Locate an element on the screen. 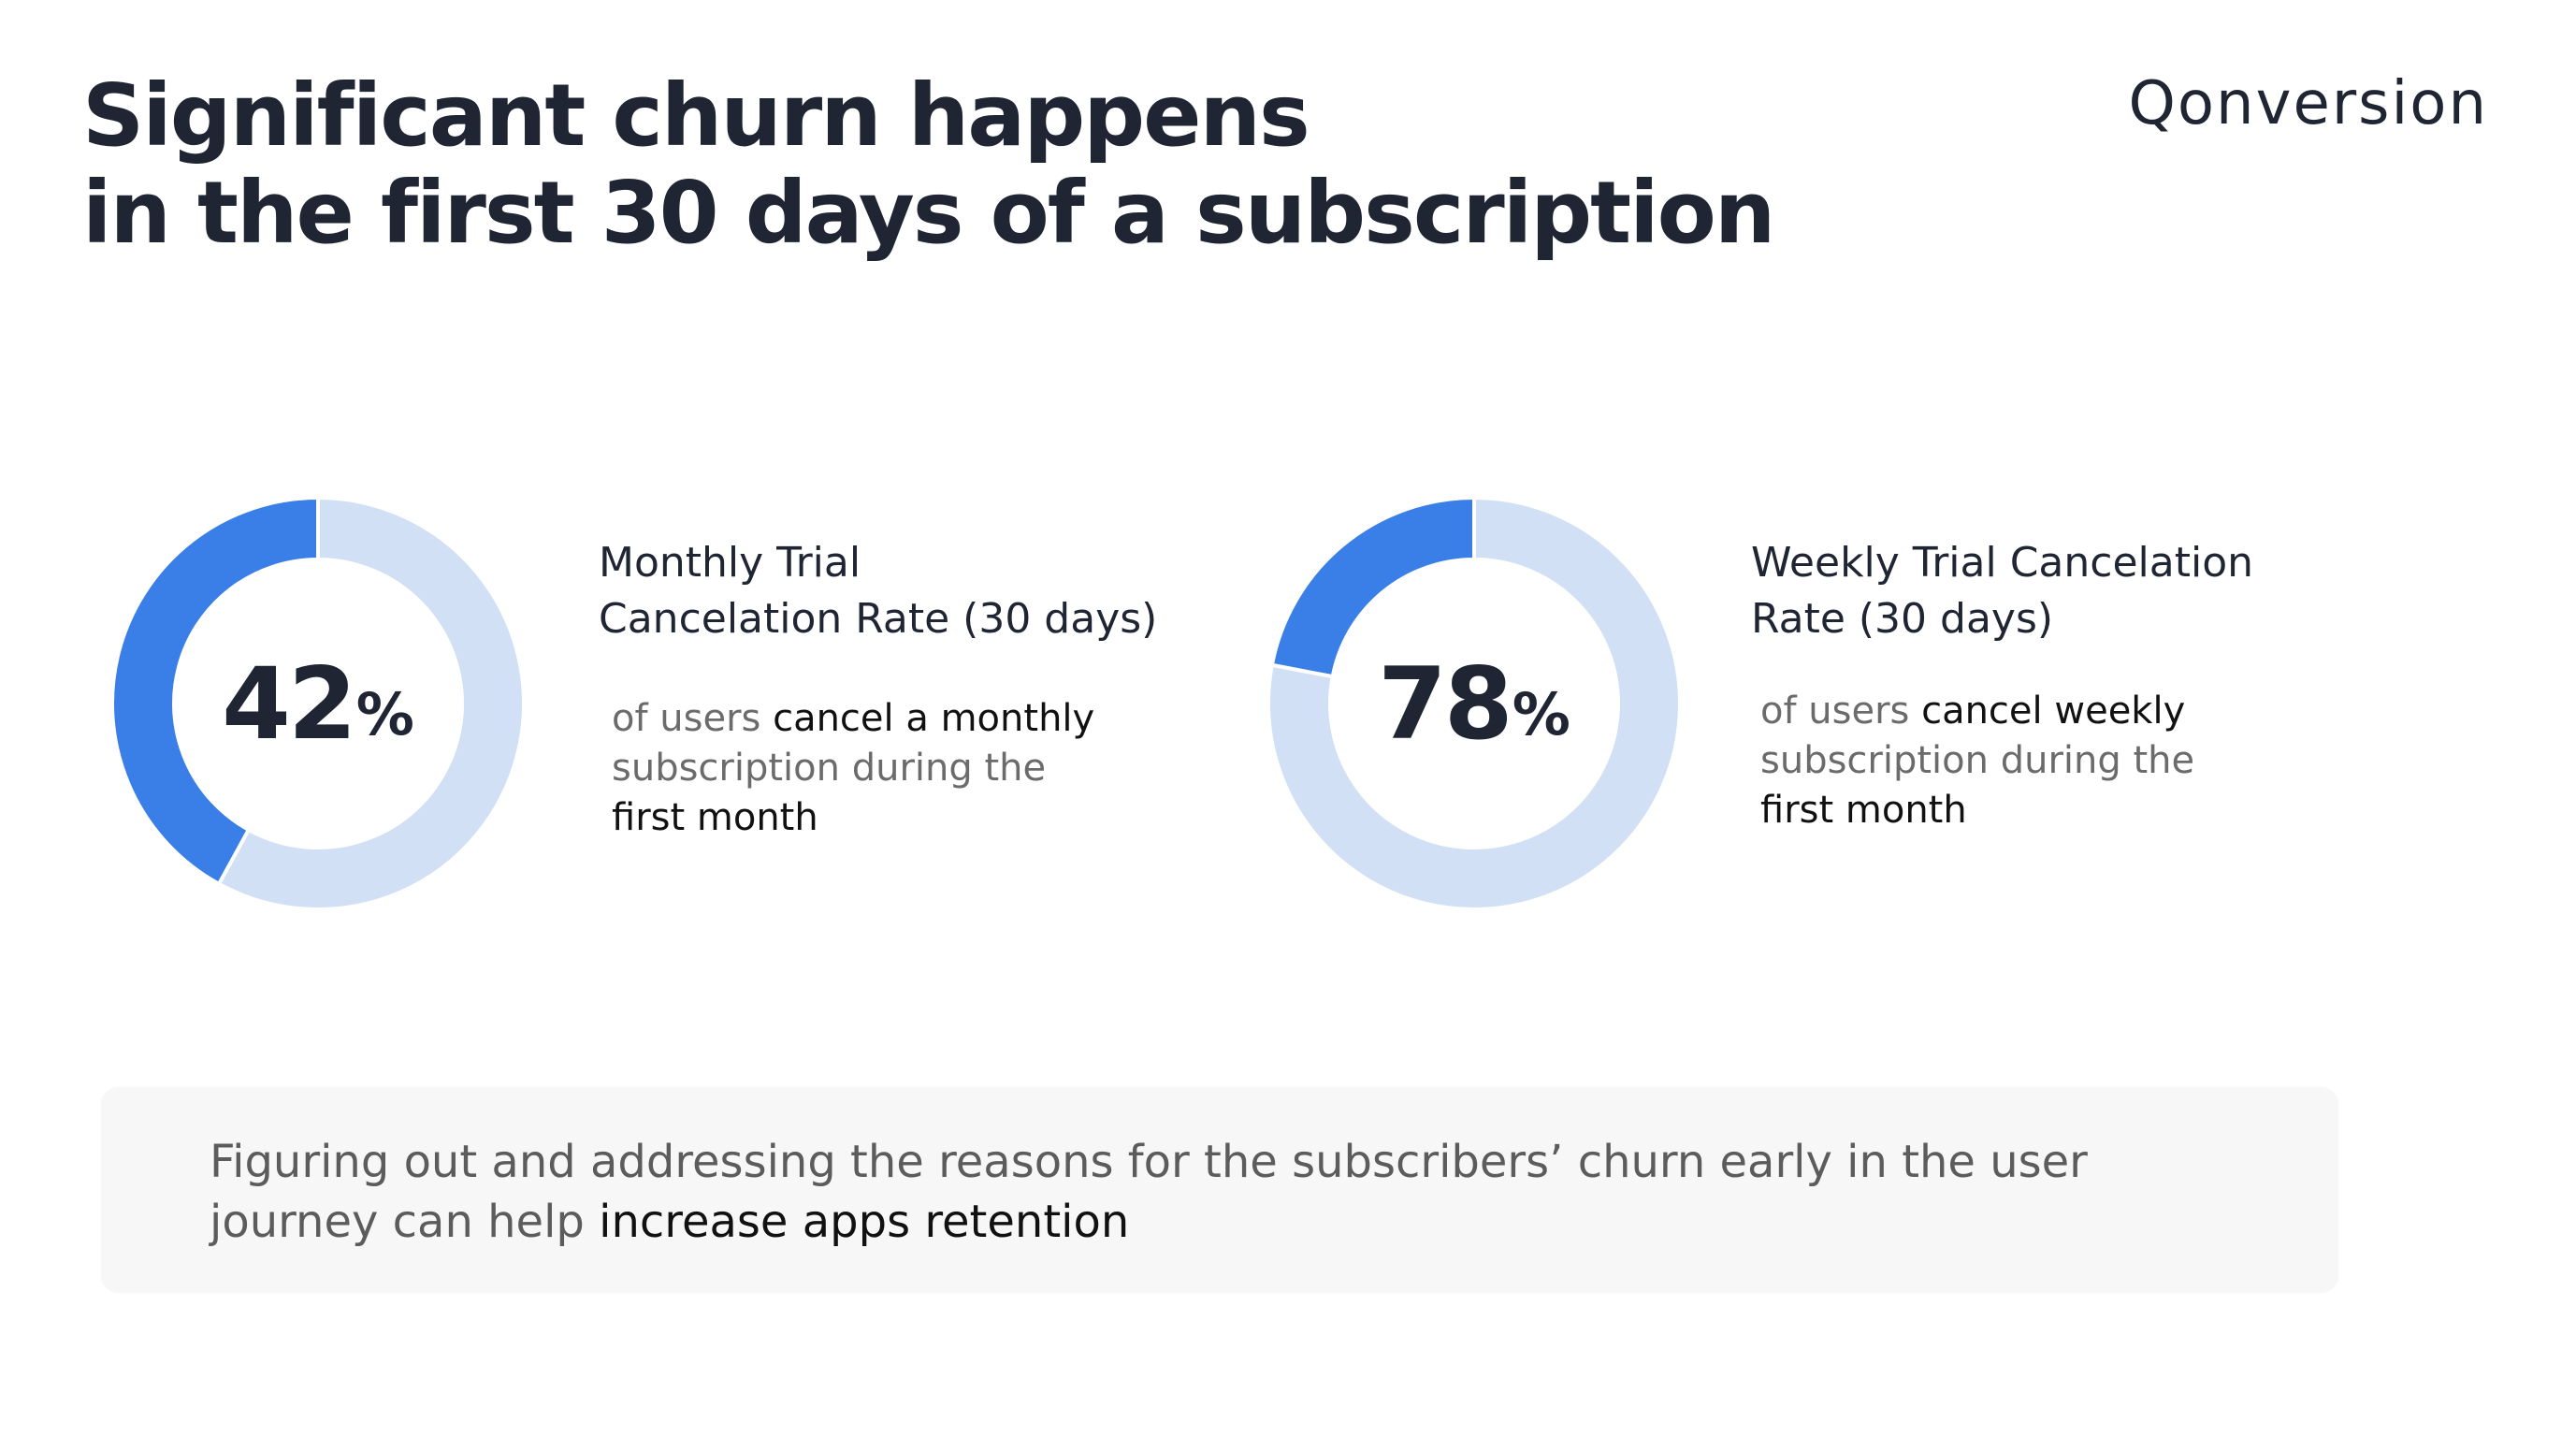 This screenshot has height=1437, width=2576. page-title-line-2: in the first 30 days of a subscription is located at coordinates (929, 213).